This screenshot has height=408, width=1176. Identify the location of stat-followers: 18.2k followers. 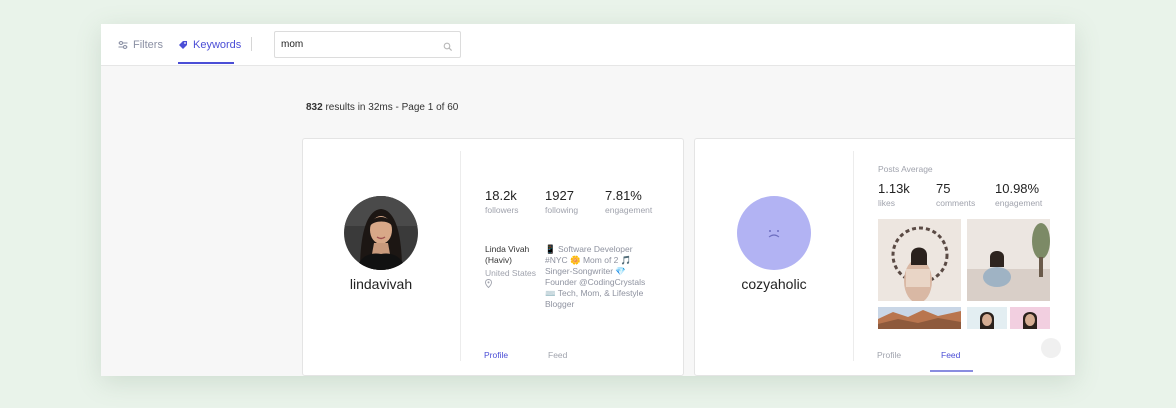
(502, 201).